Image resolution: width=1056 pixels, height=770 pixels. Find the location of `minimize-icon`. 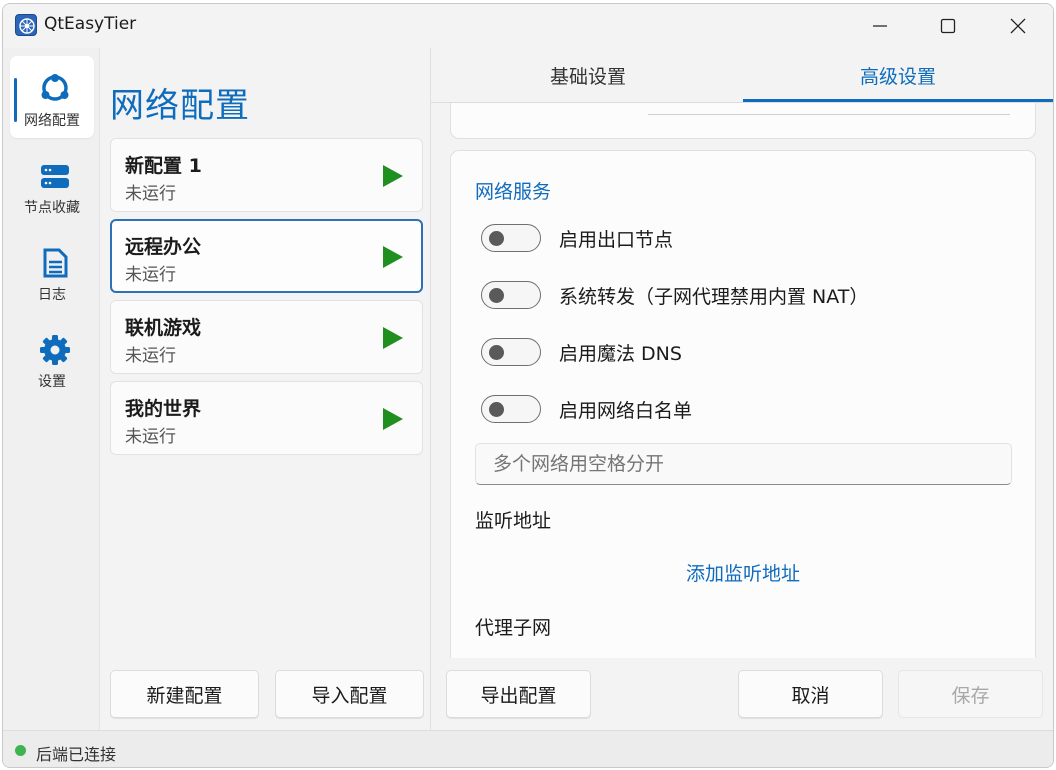

minimize-icon is located at coordinates (880, 26).